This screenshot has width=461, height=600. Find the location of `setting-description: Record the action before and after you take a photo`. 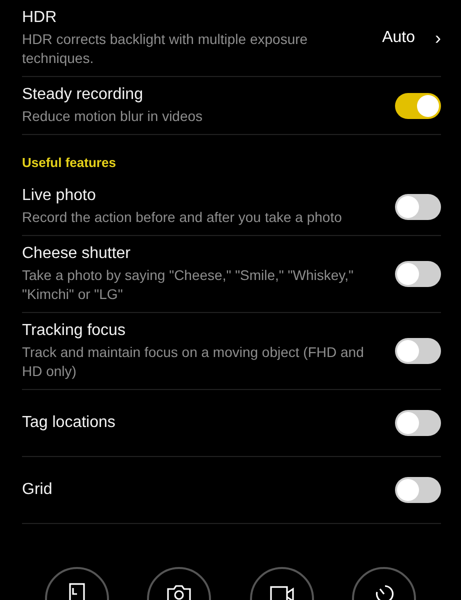

setting-description: Record the action before and after you take a photo is located at coordinates (182, 217).